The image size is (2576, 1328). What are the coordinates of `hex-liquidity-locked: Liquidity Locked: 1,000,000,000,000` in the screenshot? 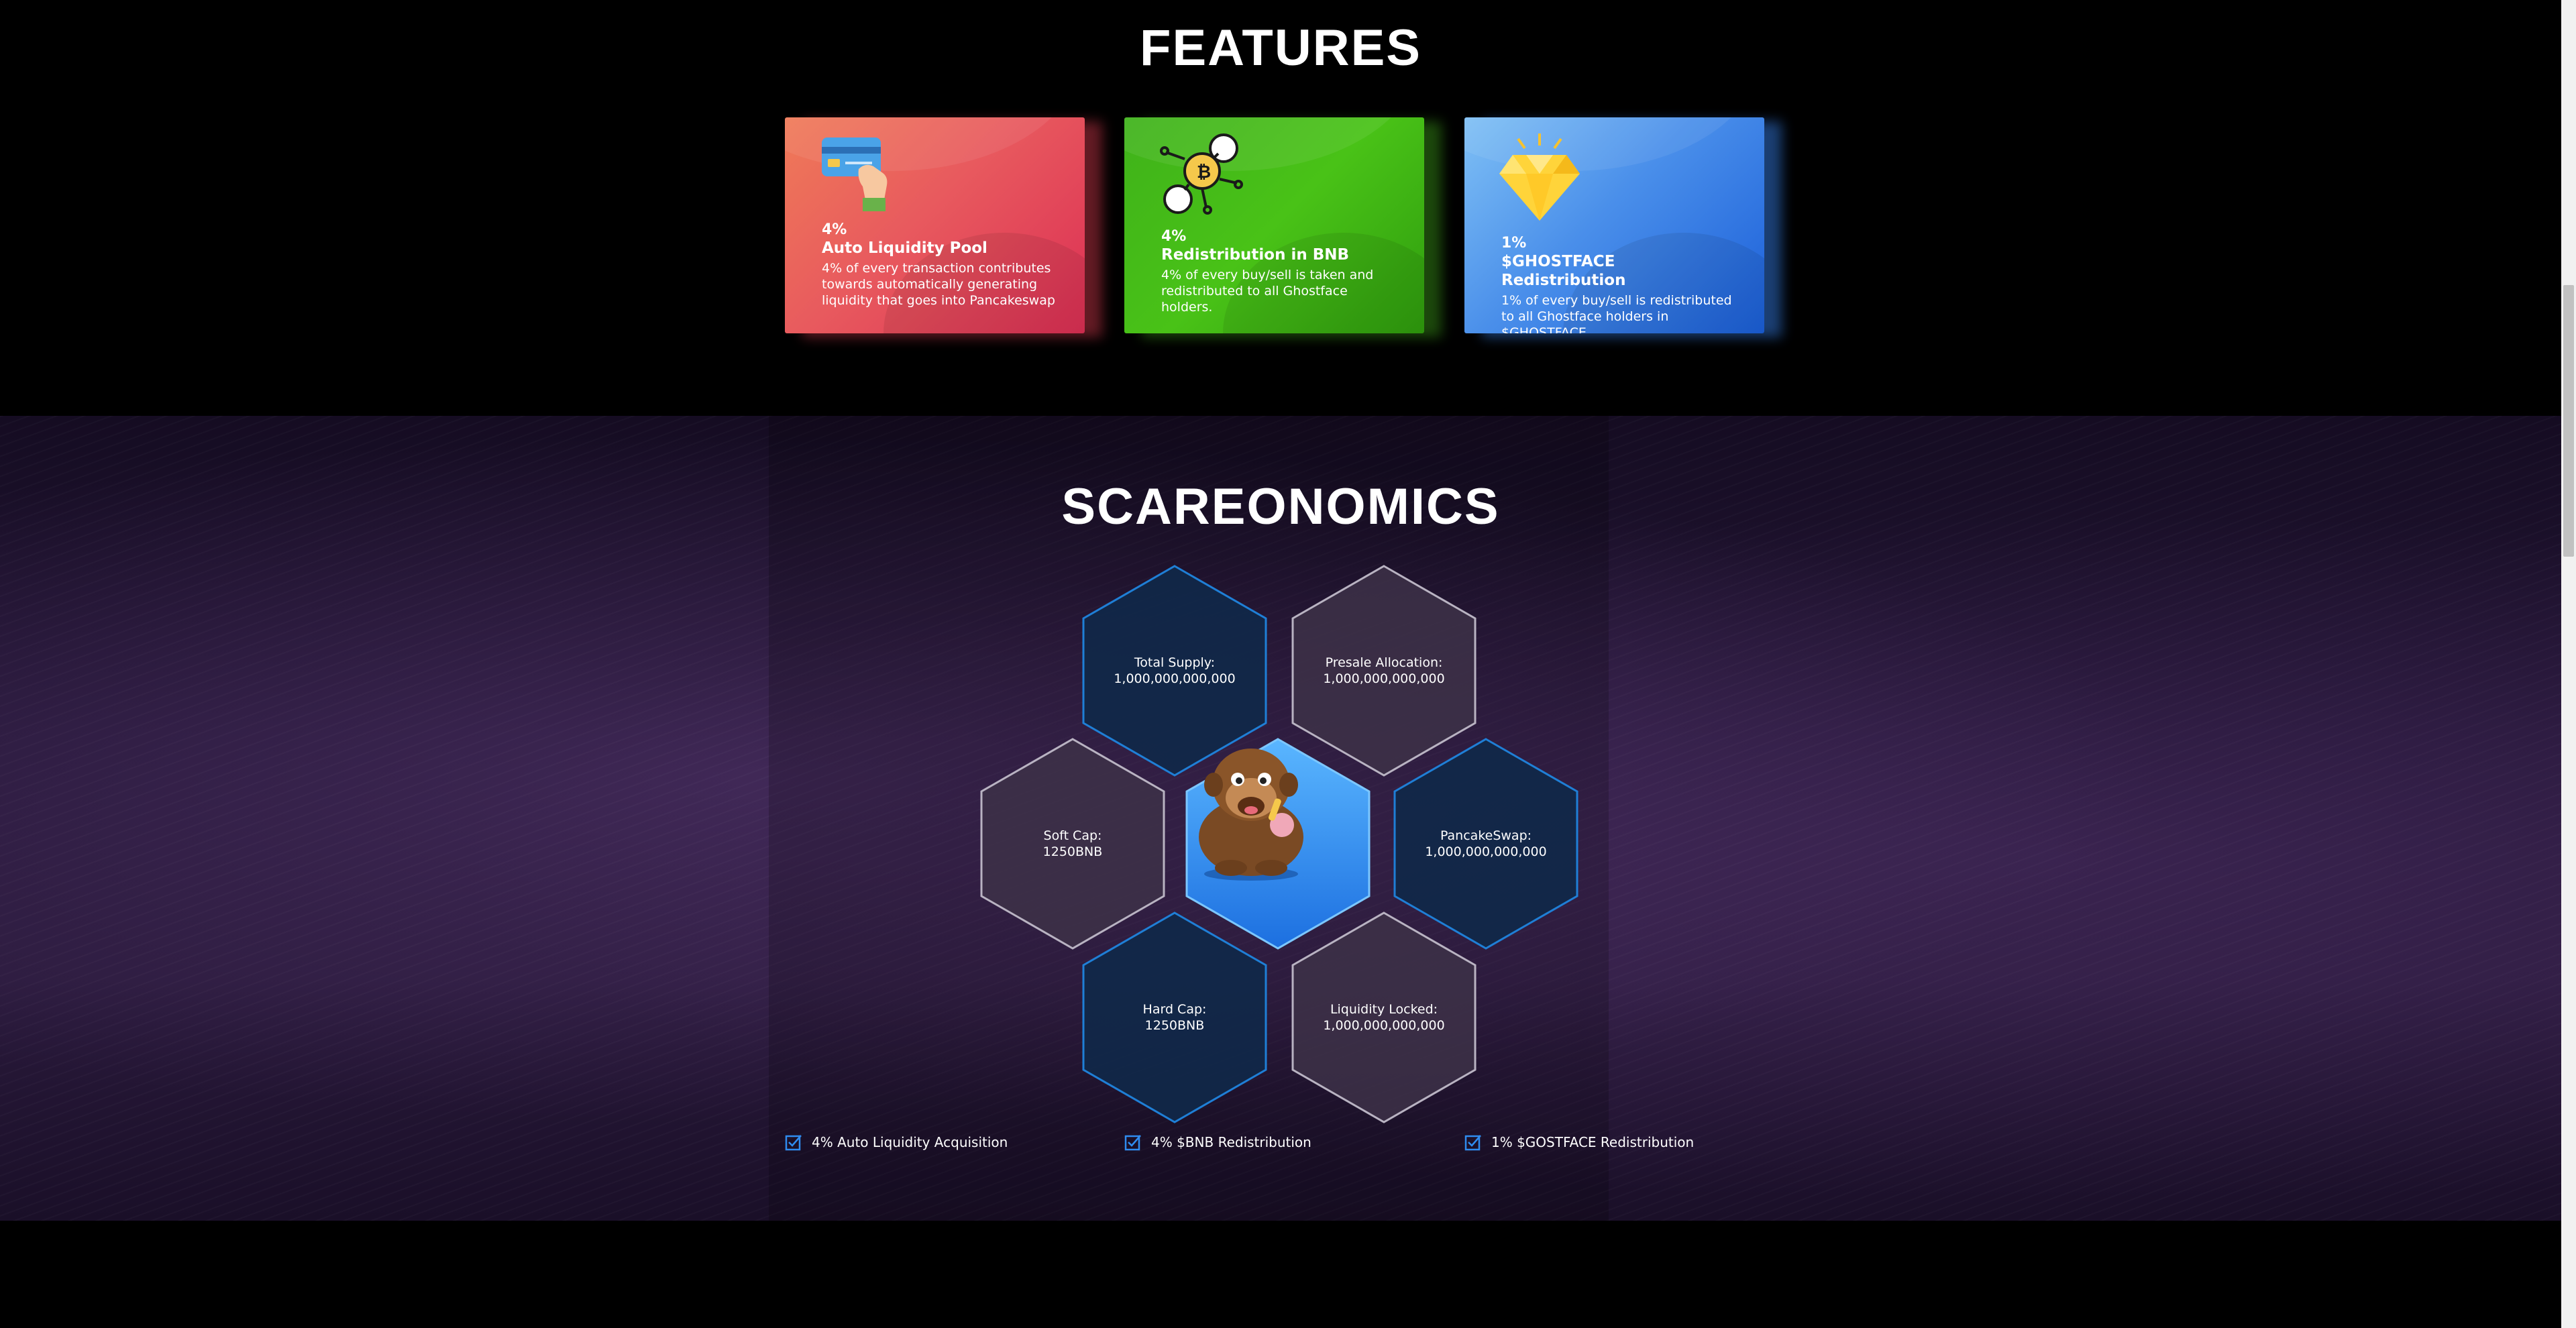 It's located at (1384, 1017).